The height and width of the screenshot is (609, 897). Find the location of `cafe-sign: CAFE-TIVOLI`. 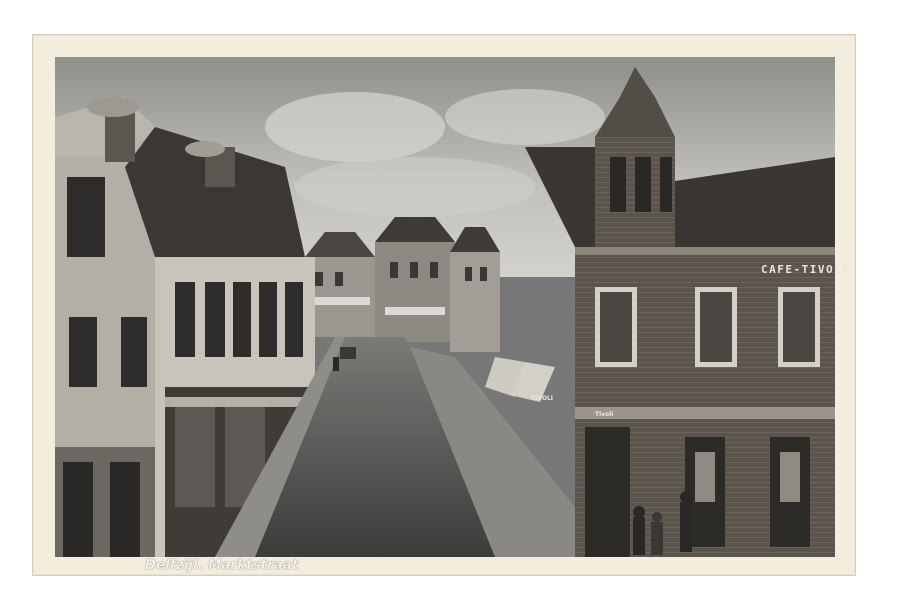

cafe-sign: CAFE-TIVOLI is located at coordinates (806, 269).